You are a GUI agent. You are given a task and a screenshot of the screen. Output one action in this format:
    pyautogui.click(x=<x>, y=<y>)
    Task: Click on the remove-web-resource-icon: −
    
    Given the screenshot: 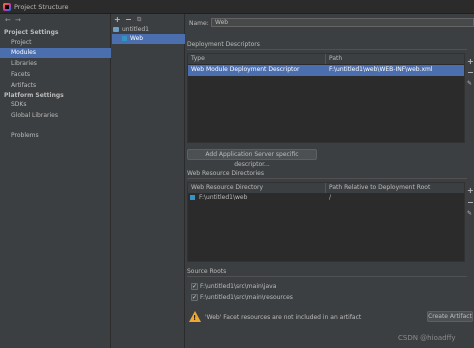 What is the action you would take?
    pyautogui.click(x=470, y=202)
    